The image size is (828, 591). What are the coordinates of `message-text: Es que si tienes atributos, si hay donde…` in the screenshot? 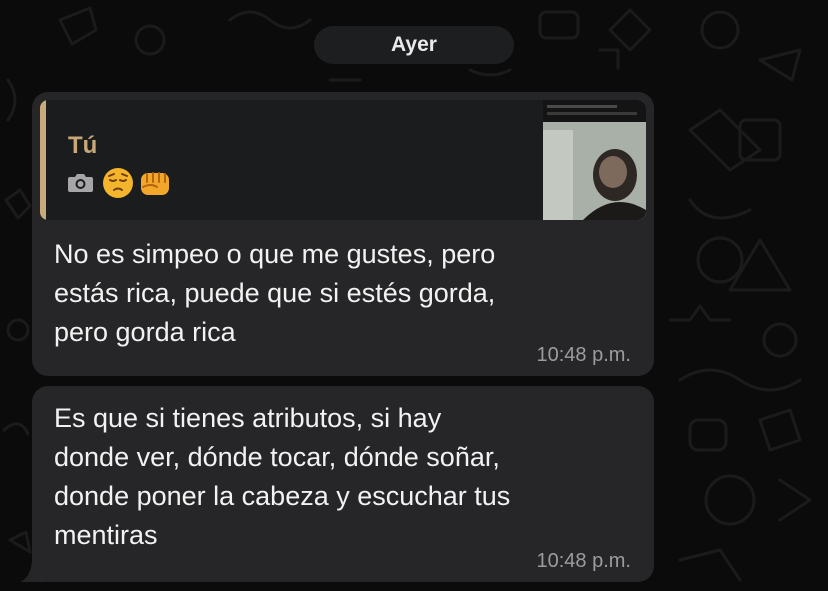 It's located at (282, 477).